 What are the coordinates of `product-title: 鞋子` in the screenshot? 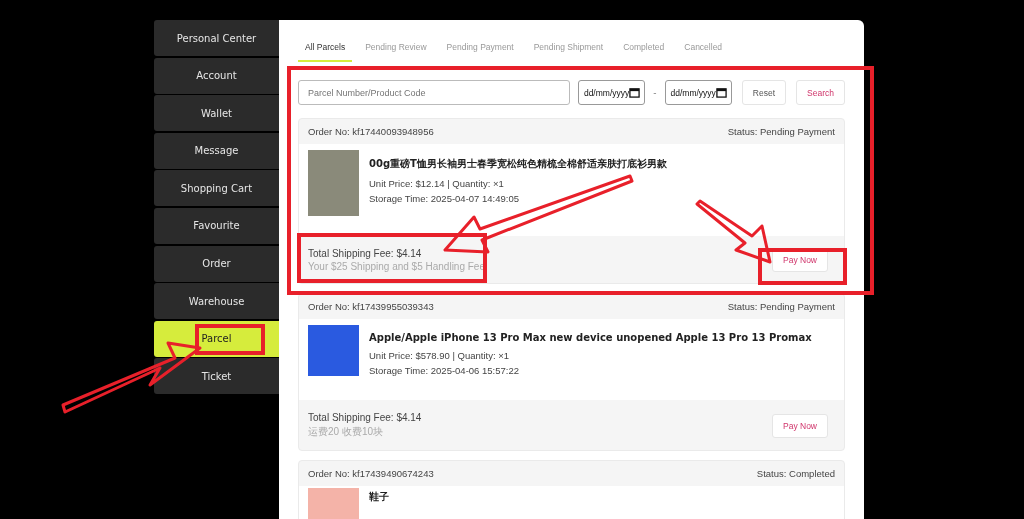 It's located at (379, 497).